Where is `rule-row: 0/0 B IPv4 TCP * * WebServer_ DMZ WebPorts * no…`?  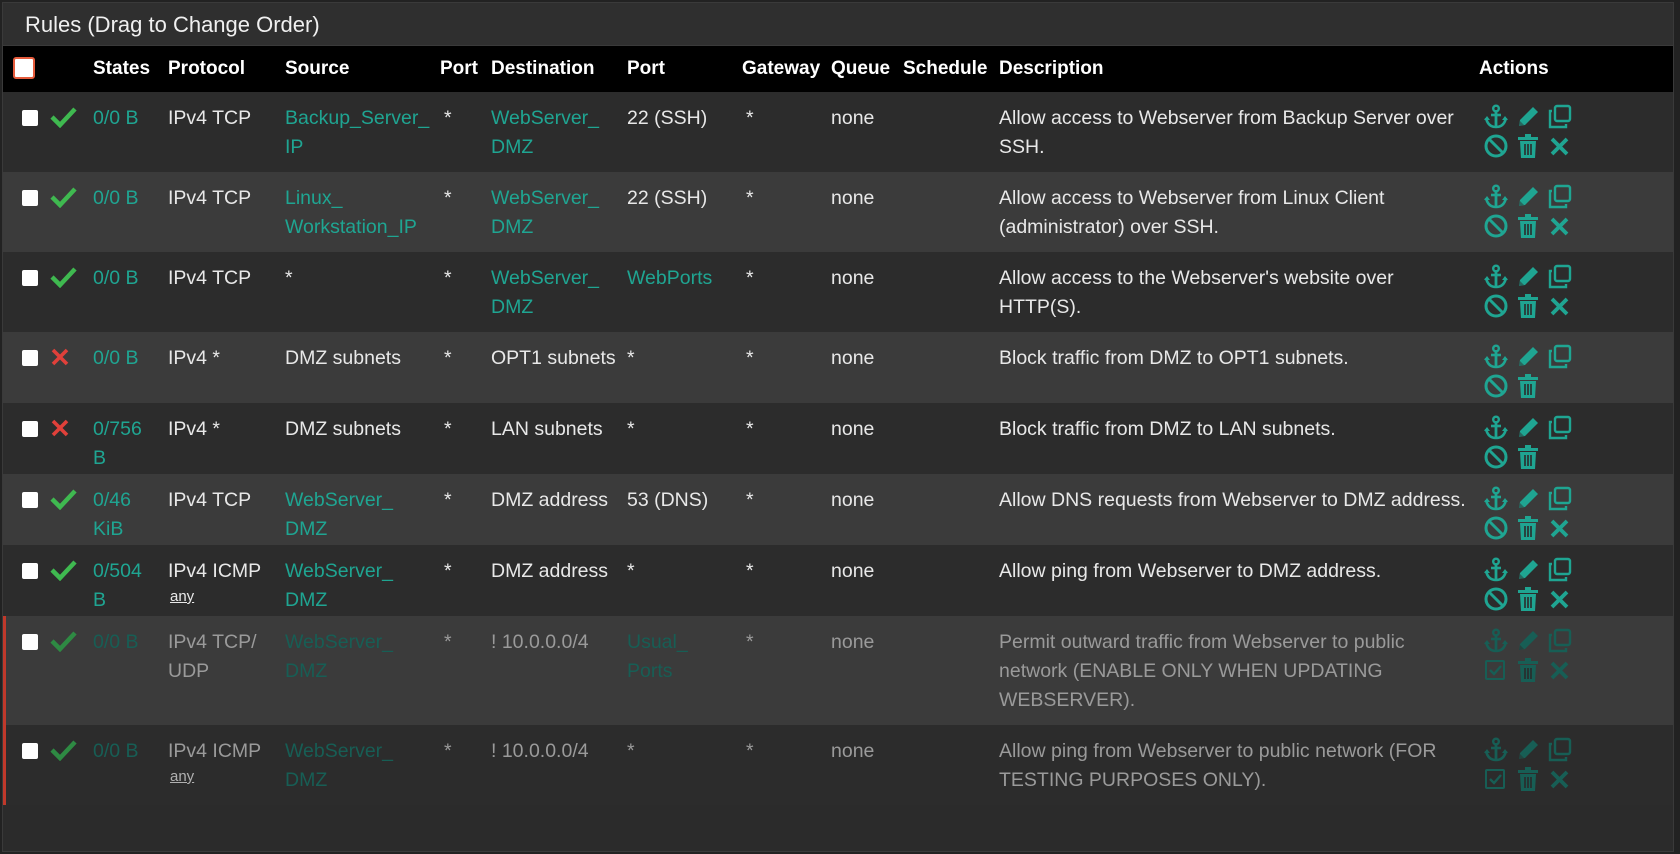
rule-row: 0/0 B IPv4 TCP * * WebServer_ DMZ WebPorts * no… is located at coordinates (838, 292).